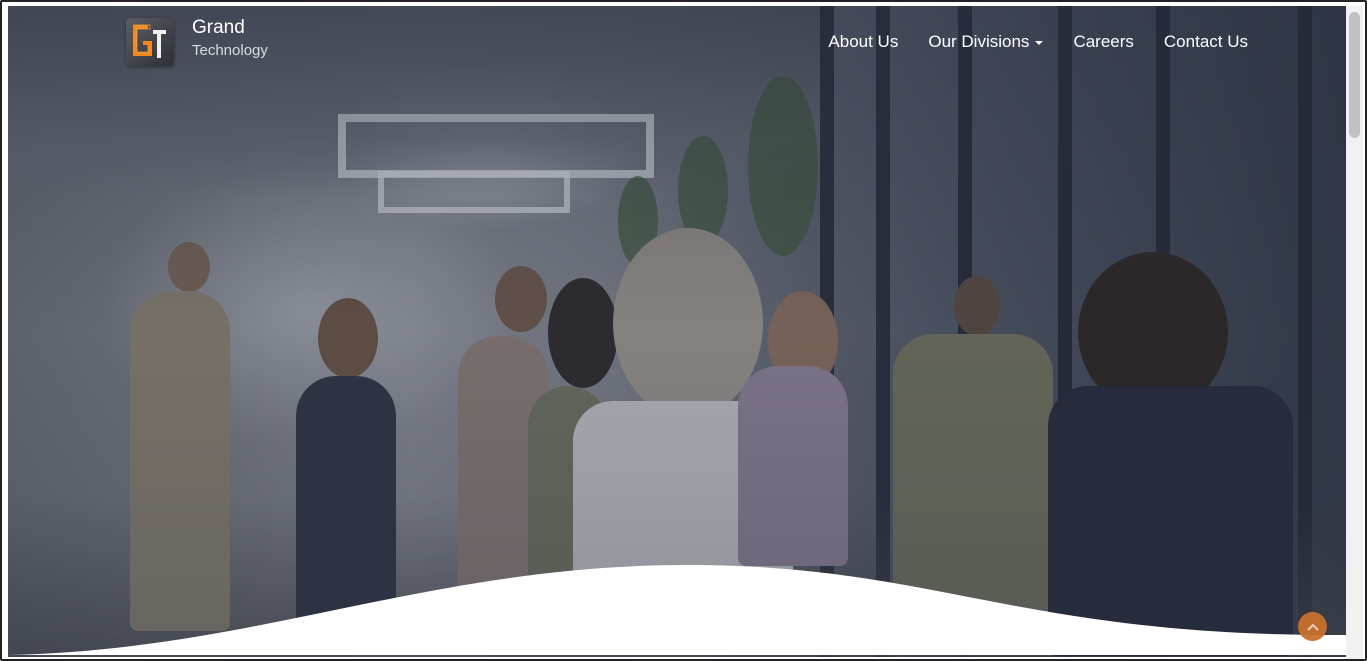 This screenshot has width=1367, height=661. I want to click on nav-our-divisions: Our Divisions, so click(986, 42).